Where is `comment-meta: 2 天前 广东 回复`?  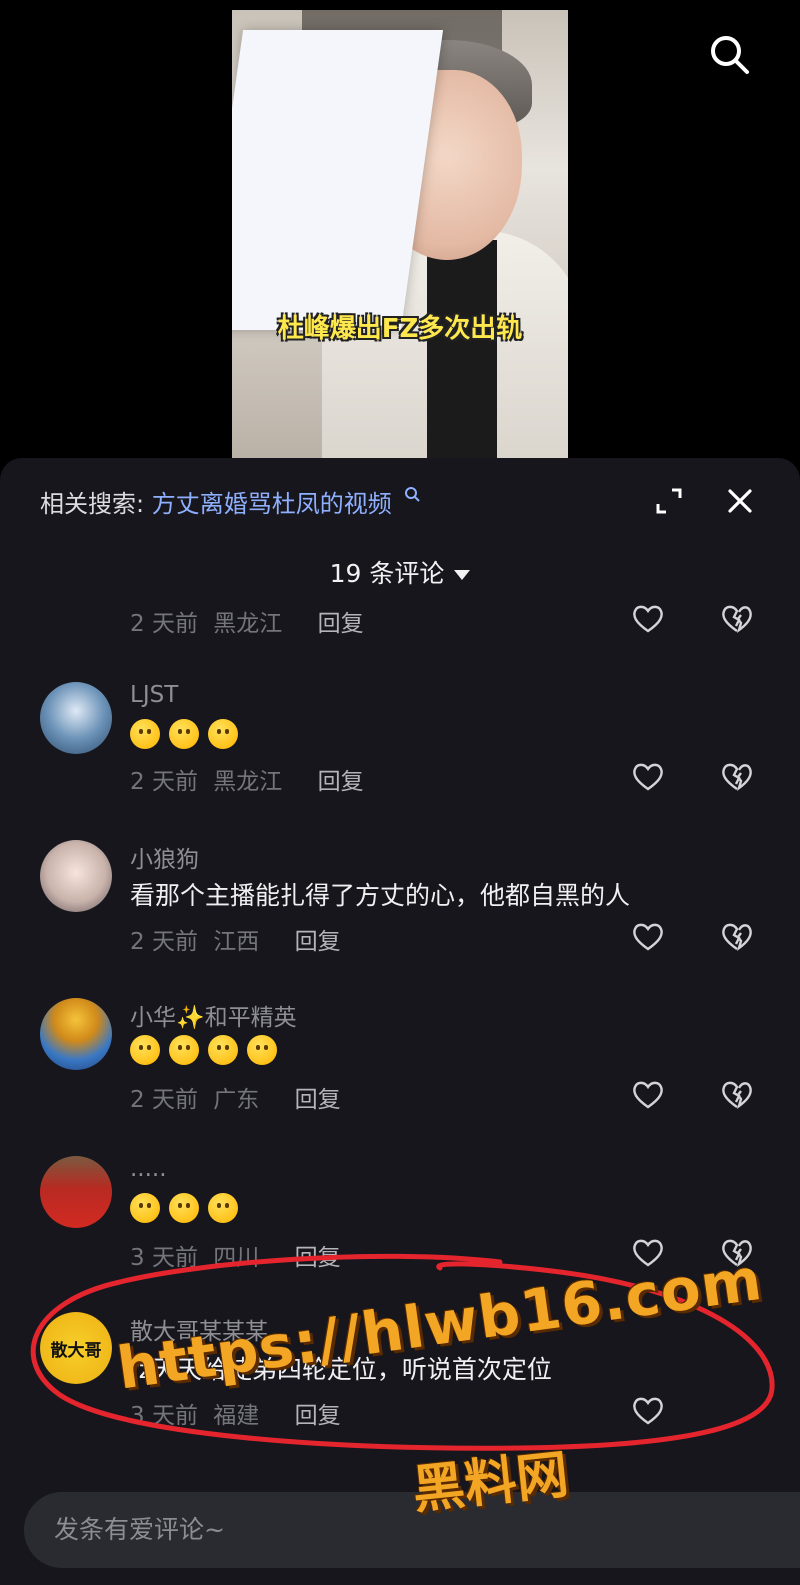
comment-meta: 2 天前 广东 回复 is located at coordinates (235, 1097).